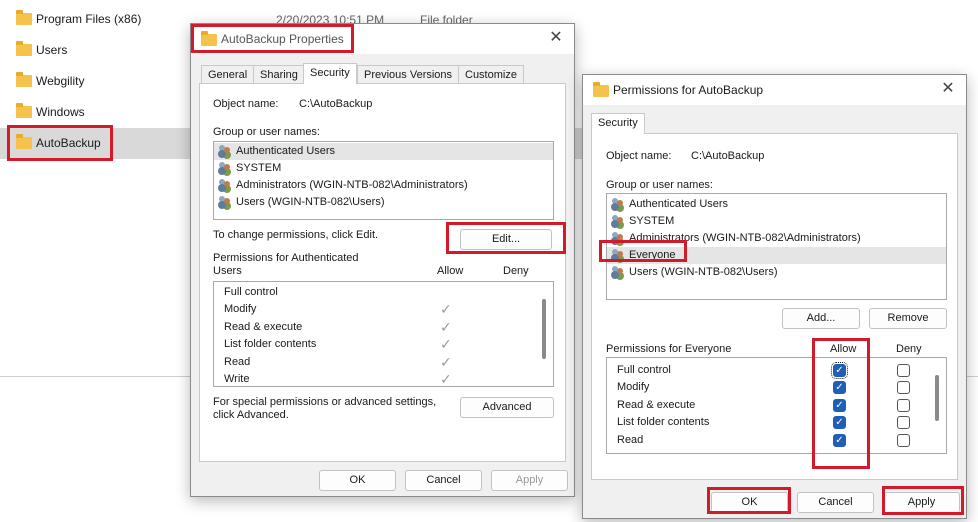 This screenshot has width=978, height=522. Describe the element at coordinates (507, 407) in the screenshot. I see `advanced-button: Advanced` at that location.